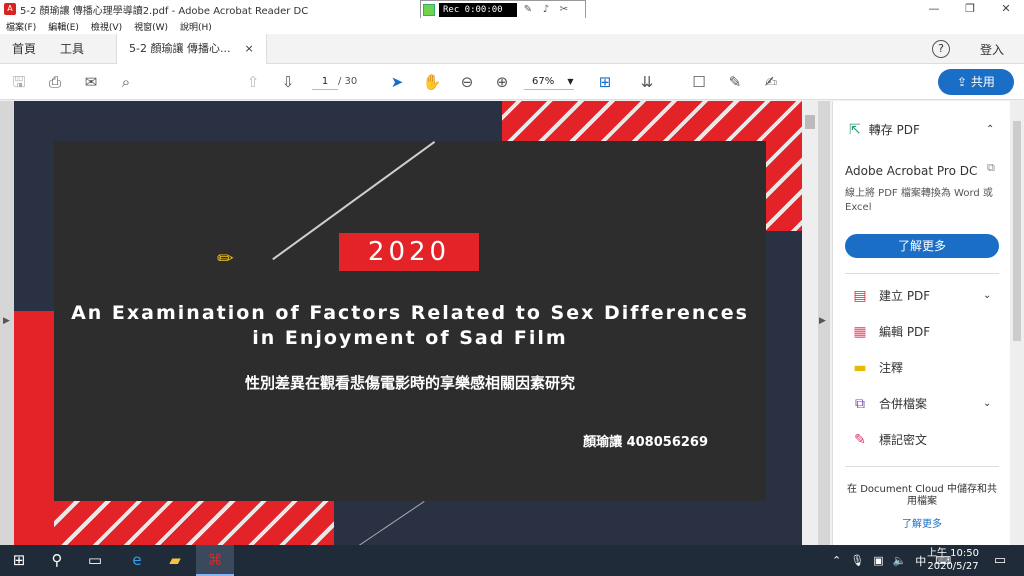 This screenshot has height=576, width=1024. I want to click on export-pdf-label: 轉存 PDF, so click(894, 130).